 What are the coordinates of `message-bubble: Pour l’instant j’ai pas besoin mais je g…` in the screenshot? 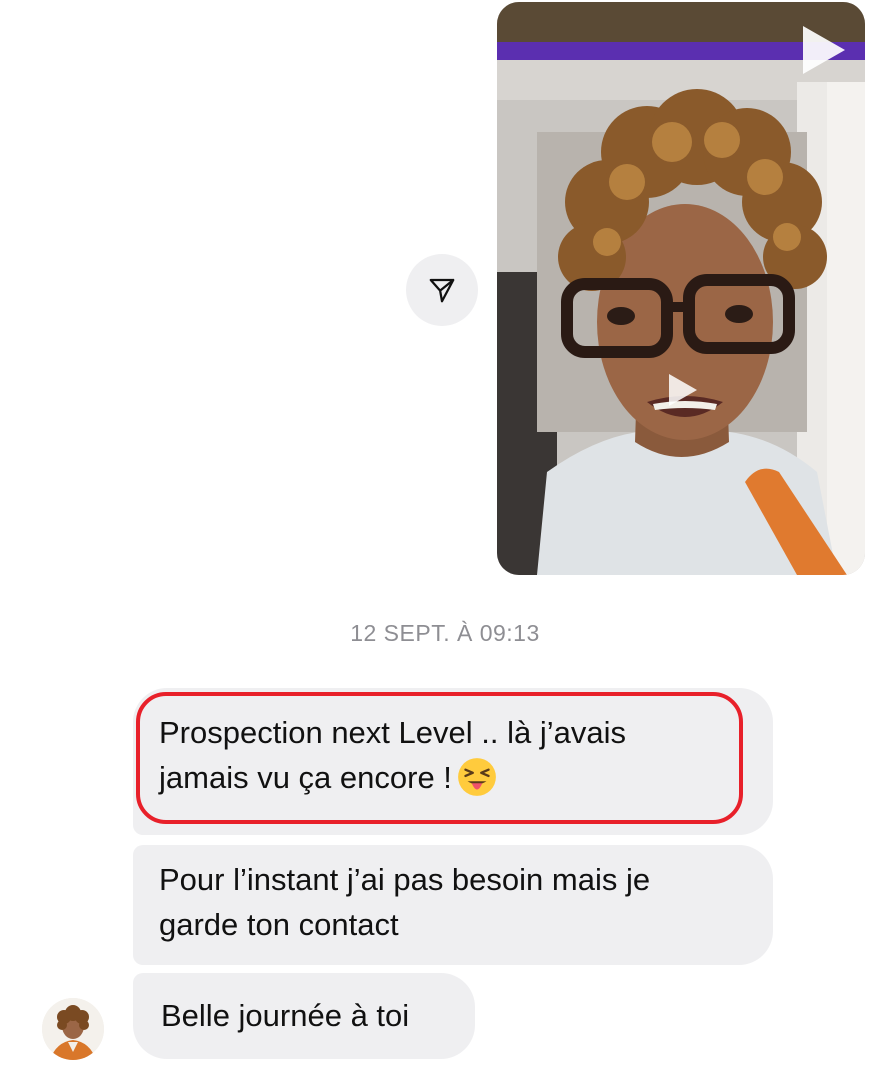 It's located at (453, 905).